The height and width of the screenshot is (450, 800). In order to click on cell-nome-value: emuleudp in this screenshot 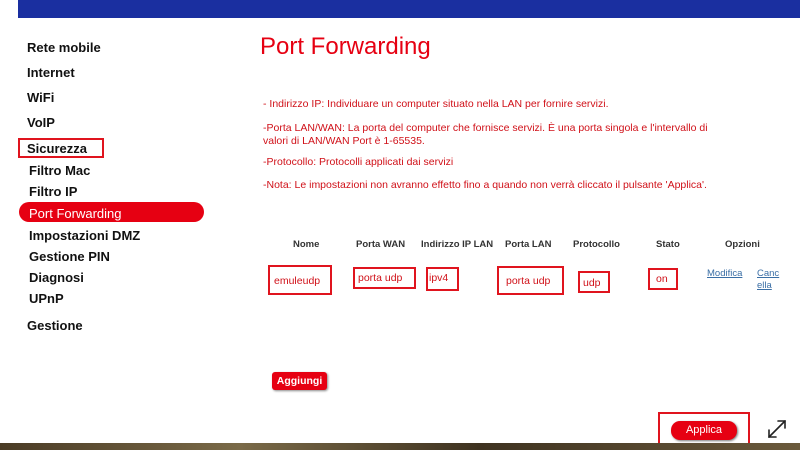, I will do `click(297, 281)`.